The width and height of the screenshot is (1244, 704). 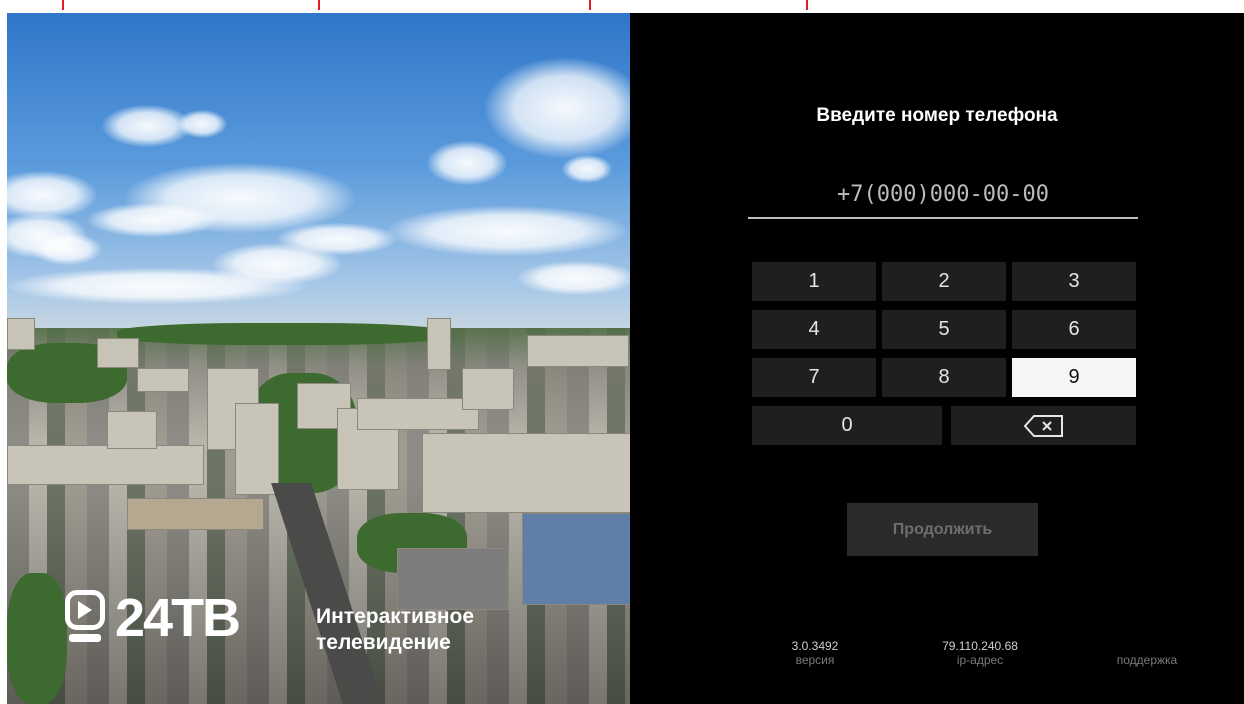 What do you see at coordinates (1074, 329) in the screenshot?
I see `key-6: 6` at bounding box center [1074, 329].